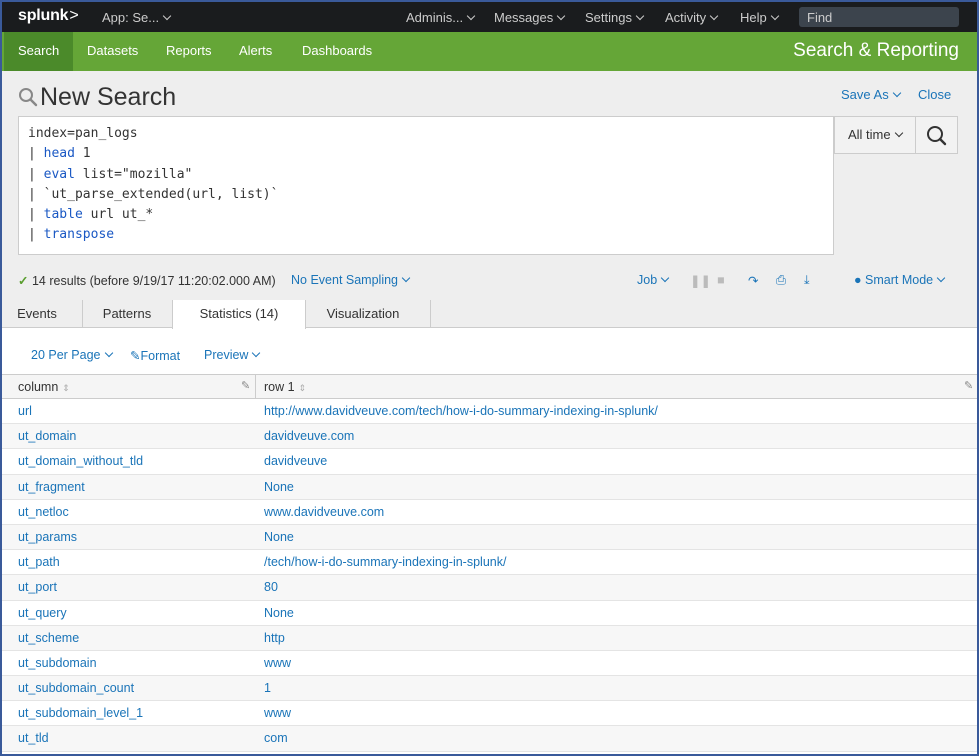 The height and width of the screenshot is (756, 979). What do you see at coordinates (59, 174) in the screenshot?
I see `query-command: eval` at bounding box center [59, 174].